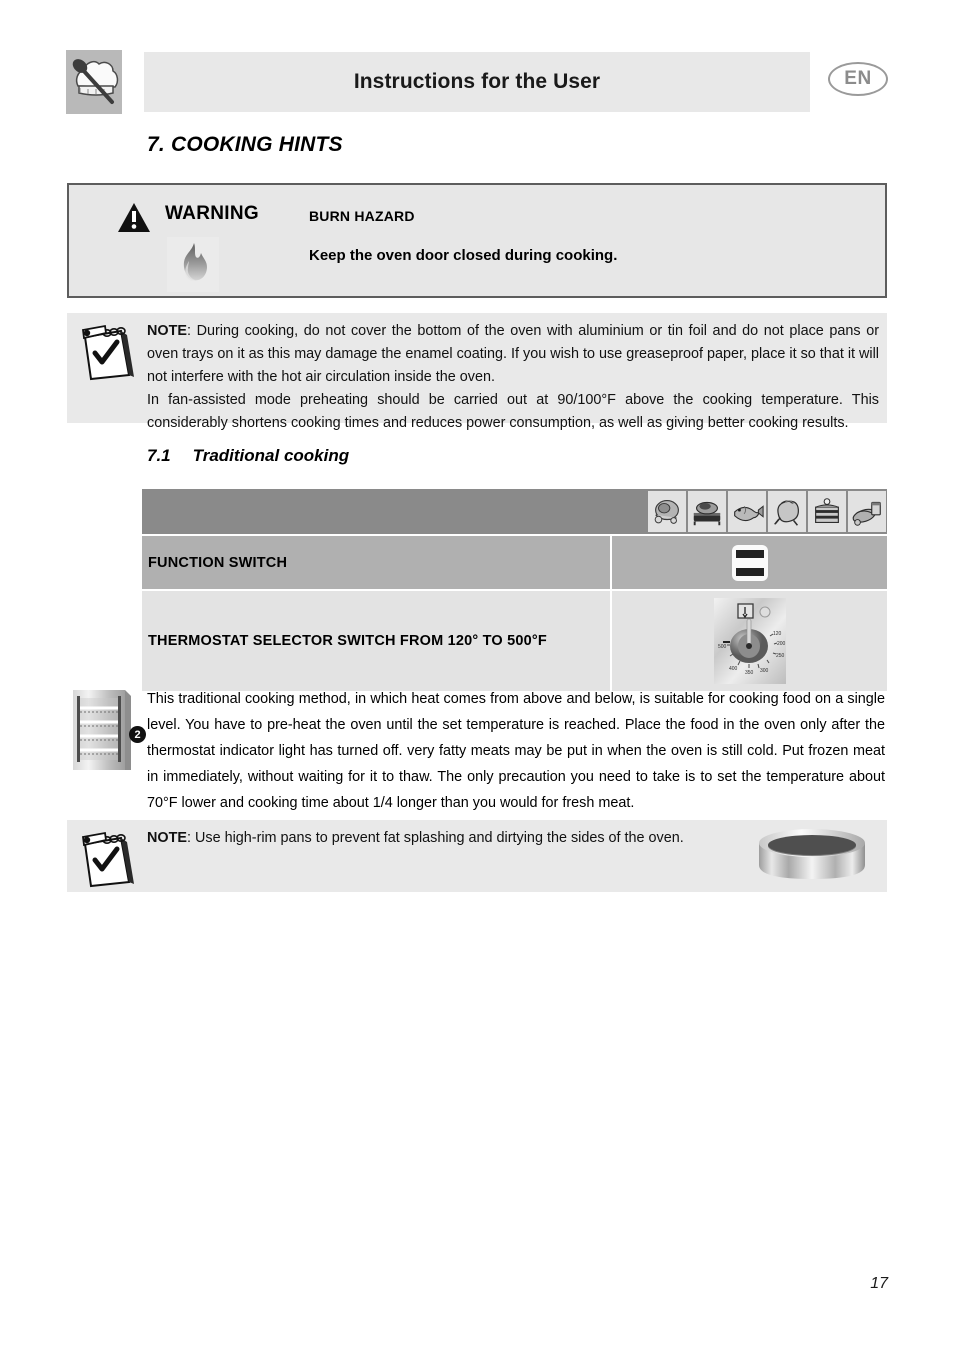 The height and width of the screenshot is (1351, 954). I want to click on page-title: Instructions for the User, so click(477, 81).